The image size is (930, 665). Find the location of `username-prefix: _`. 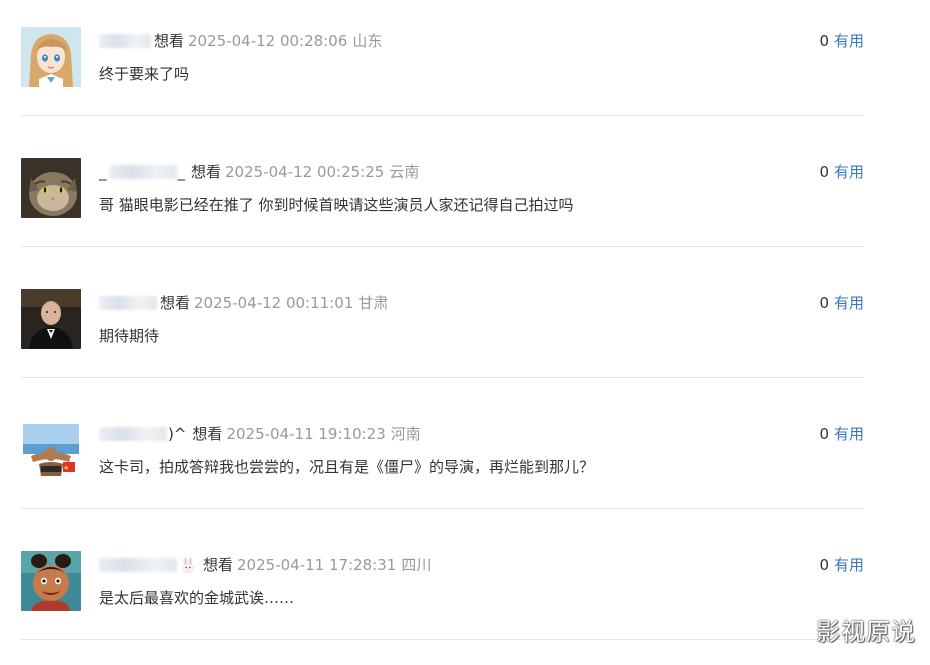

username-prefix: _ is located at coordinates (103, 172).